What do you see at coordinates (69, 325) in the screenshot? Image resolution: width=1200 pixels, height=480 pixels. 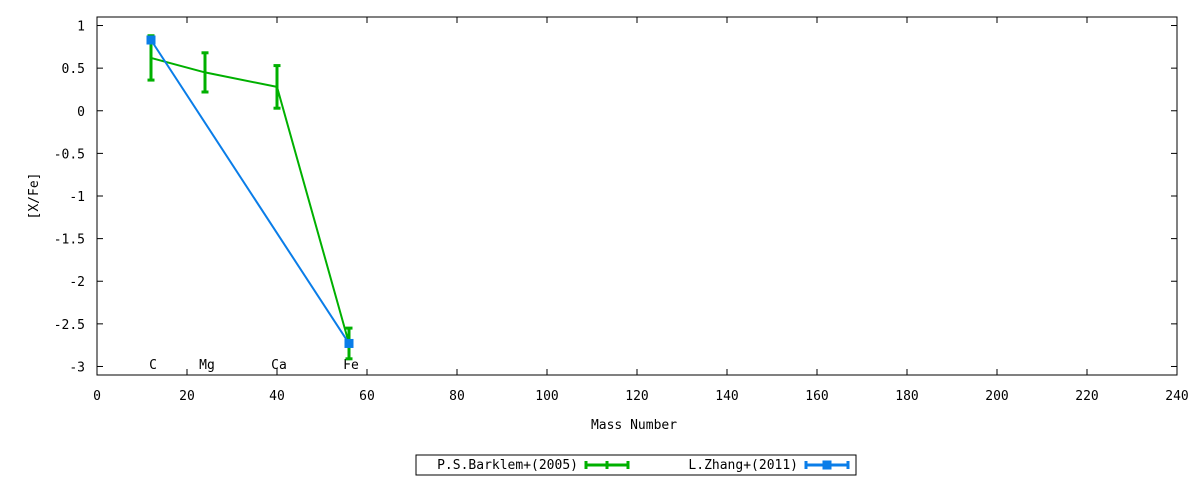 I see `y-tick-label: -2.5` at bounding box center [69, 325].